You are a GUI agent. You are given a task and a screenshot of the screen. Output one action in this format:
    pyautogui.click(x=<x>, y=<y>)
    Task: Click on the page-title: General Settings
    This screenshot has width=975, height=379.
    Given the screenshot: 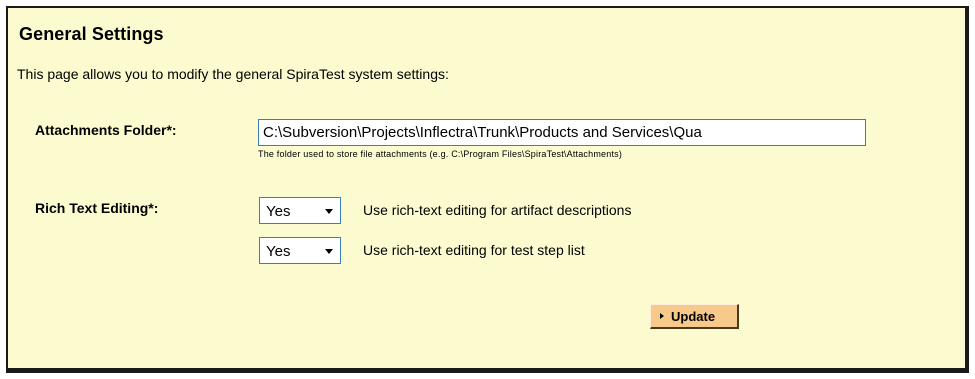 What is the action you would take?
    pyautogui.click(x=91, y=34)
    